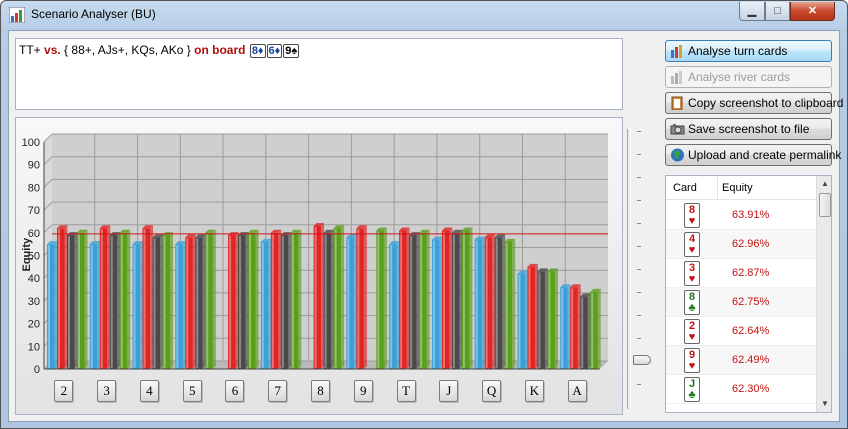  Describe the element at coordinates (127, 50) in the screenshot. I see `villain-range: { 88+, AJs+, KQs, AKo }` at that location.